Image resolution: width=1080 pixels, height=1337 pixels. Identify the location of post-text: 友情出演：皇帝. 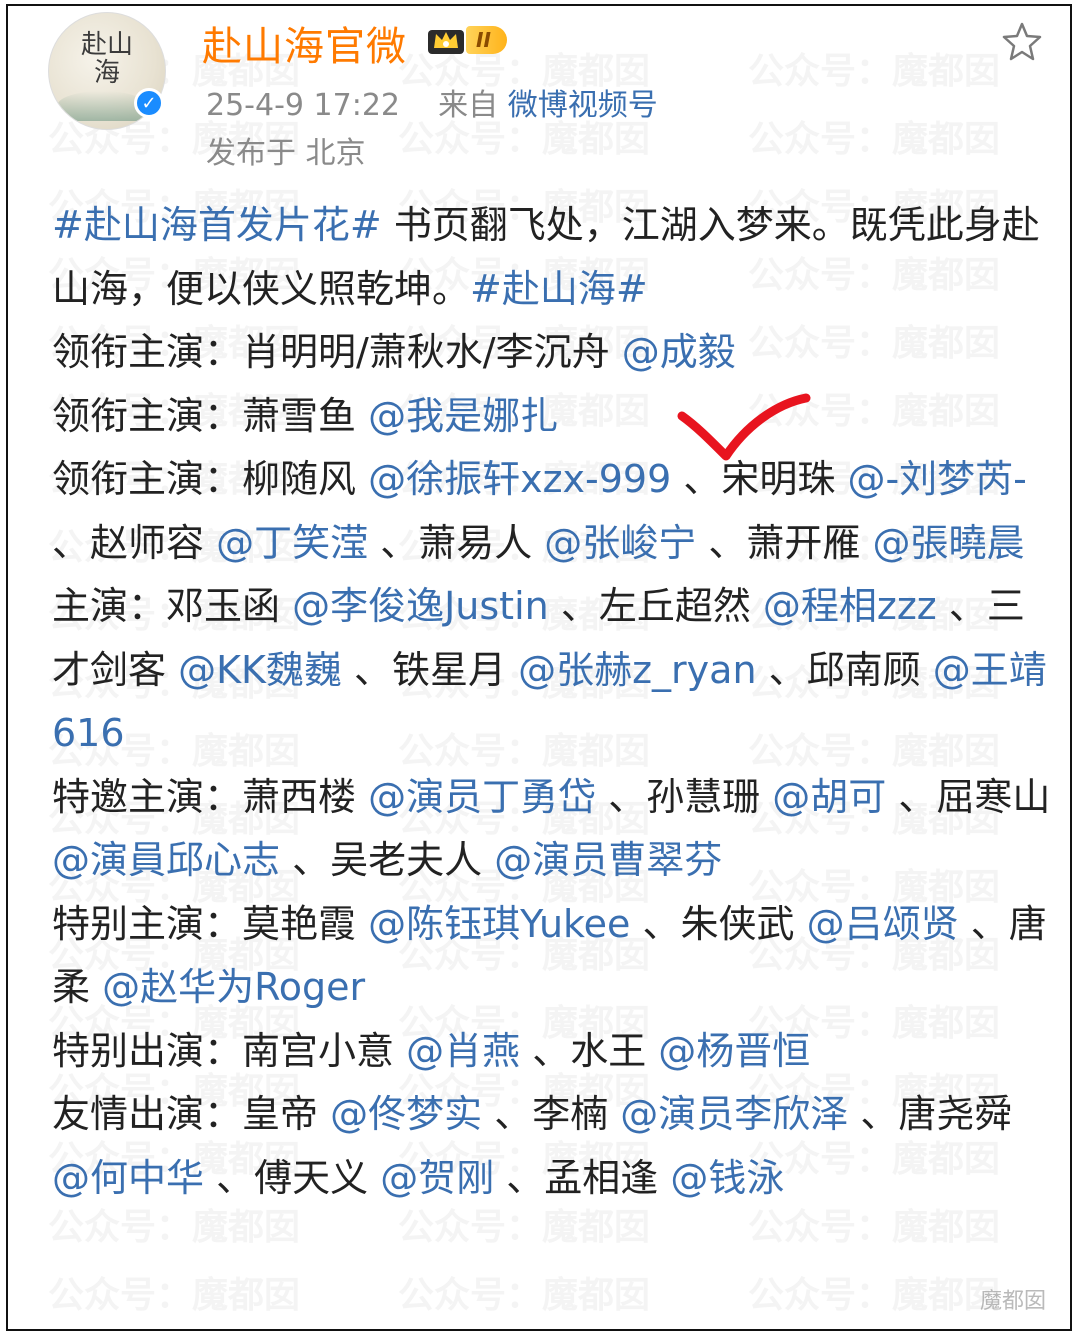
(191, 1114).